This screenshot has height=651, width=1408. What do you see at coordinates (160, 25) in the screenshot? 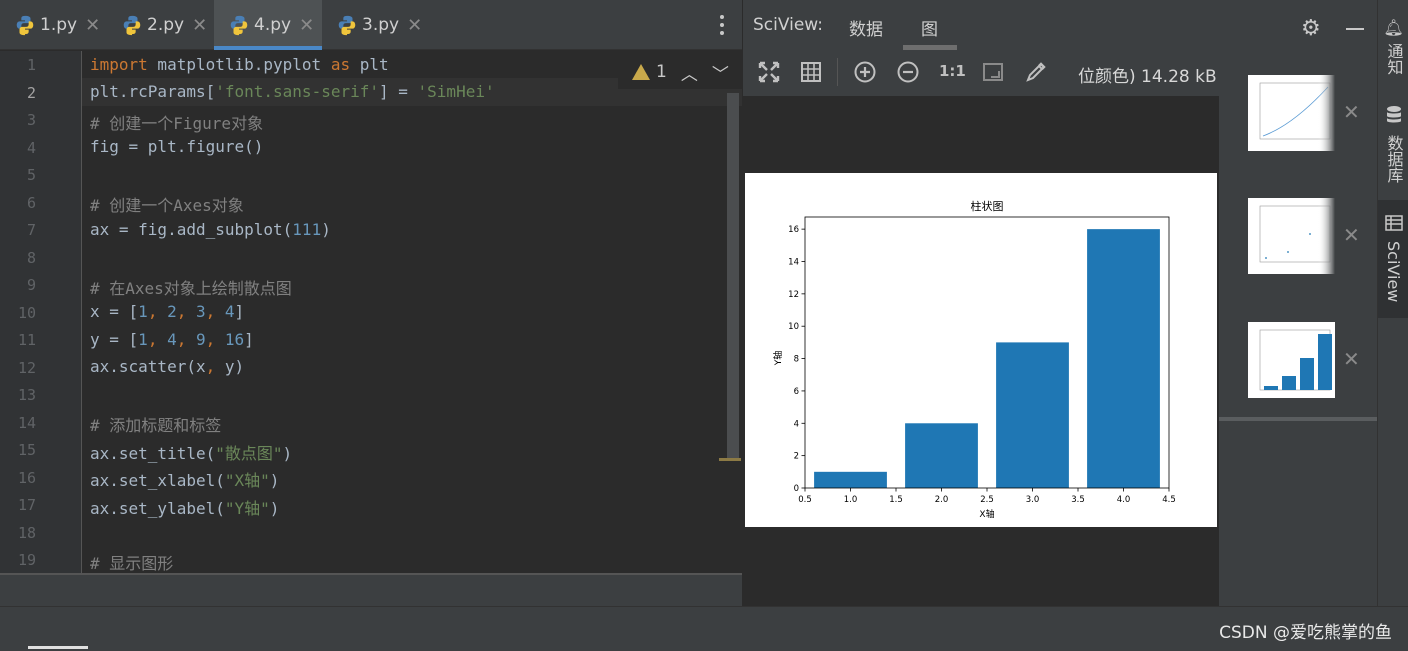
I see `tab-2py: 2.py ✕` at bounding box center [160, 25].